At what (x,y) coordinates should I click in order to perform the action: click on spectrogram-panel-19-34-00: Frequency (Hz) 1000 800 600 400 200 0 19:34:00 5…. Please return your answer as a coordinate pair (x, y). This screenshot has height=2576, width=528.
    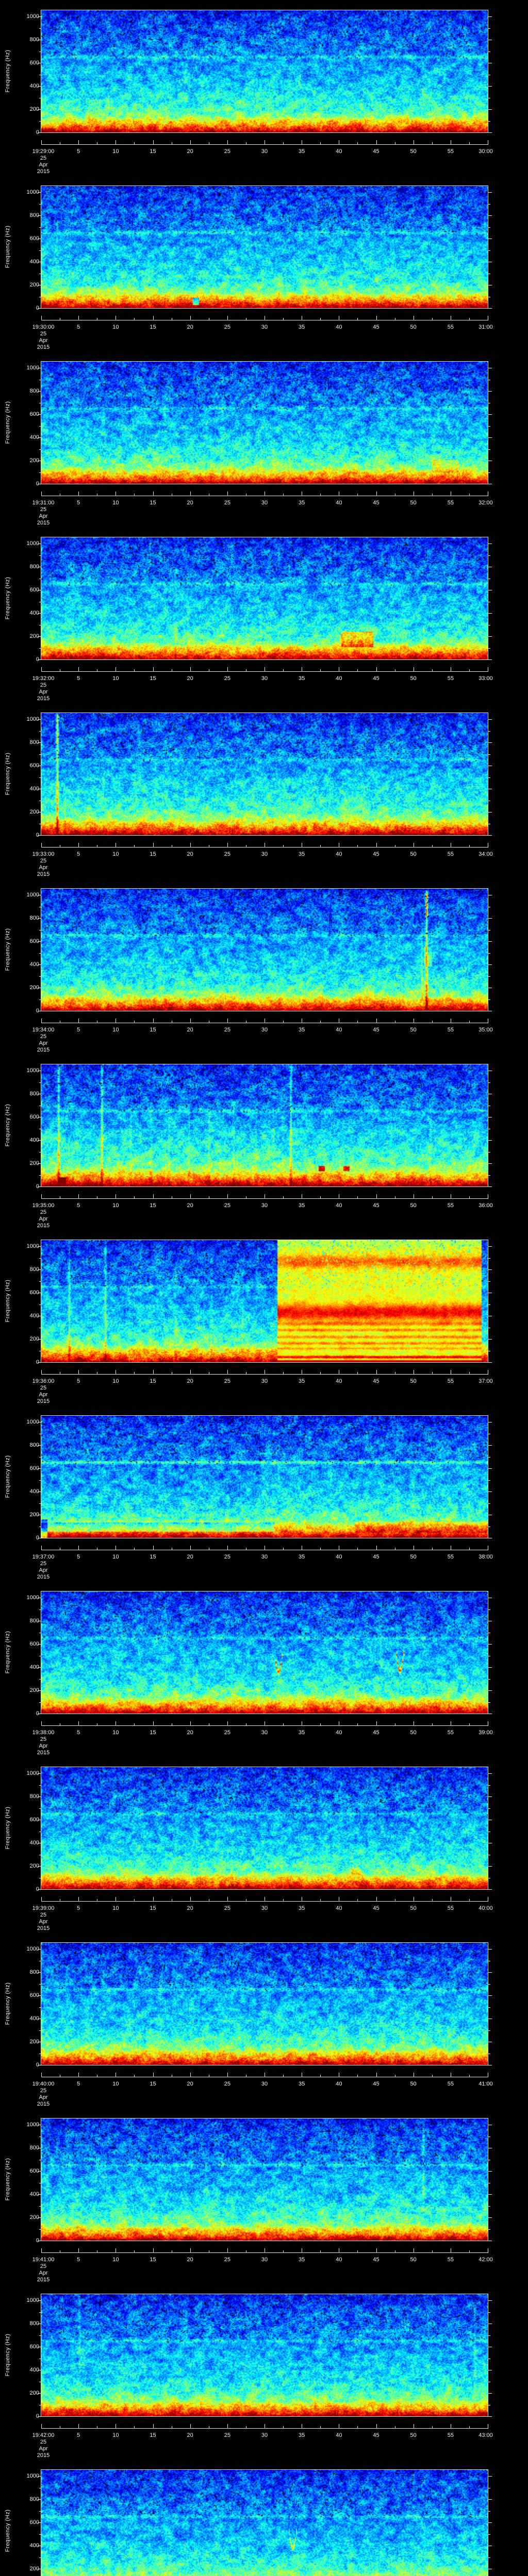
    Looking at the image, I should click on (264, 966).